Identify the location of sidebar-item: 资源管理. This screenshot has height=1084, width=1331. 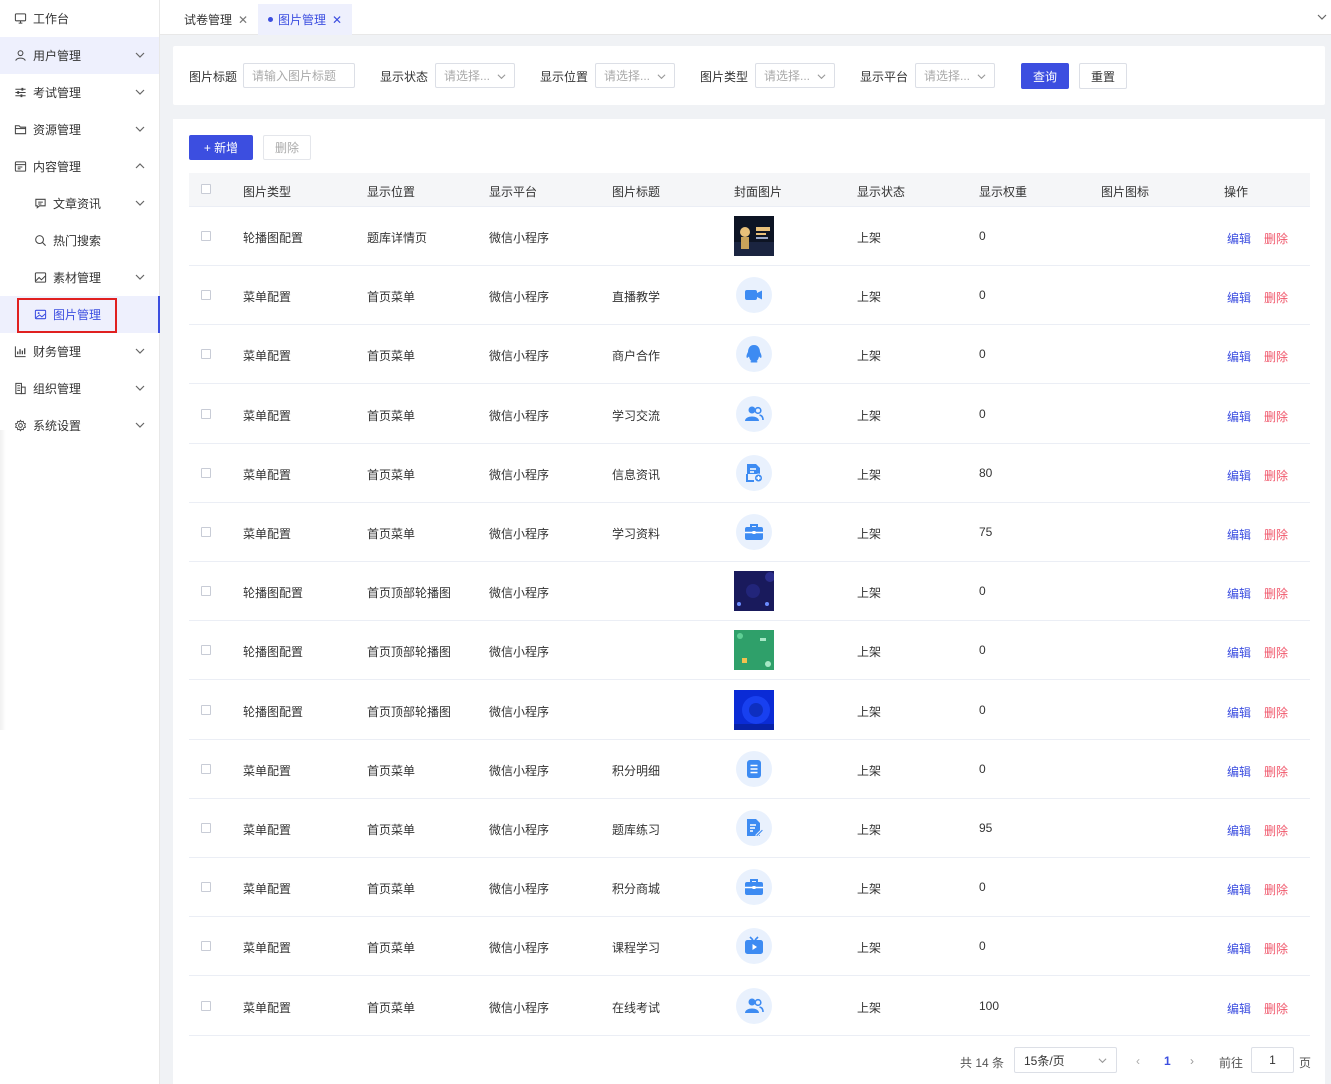
(79, 129).